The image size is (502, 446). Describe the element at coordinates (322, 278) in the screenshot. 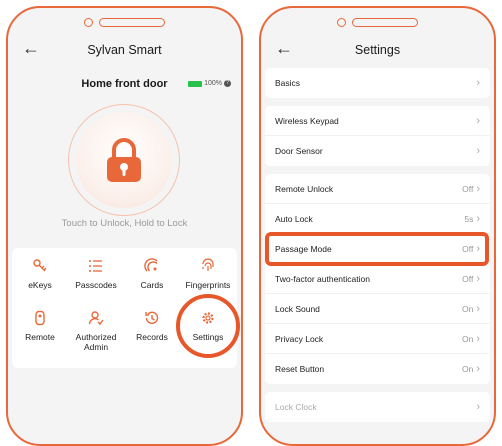

I see `setting-label: Two-factor authentication` at that location.